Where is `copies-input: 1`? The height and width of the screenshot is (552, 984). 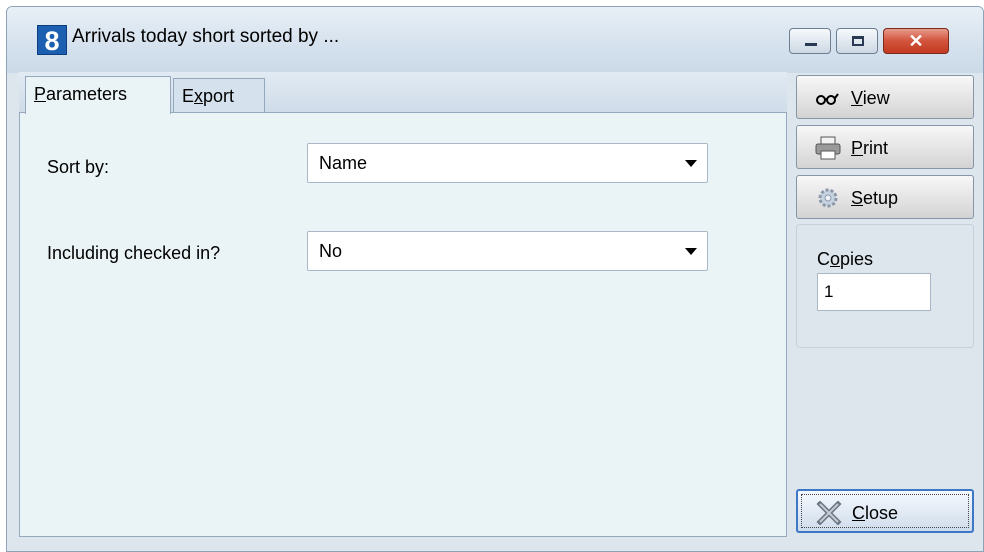 copies-input: 1 is located at coordinates (874, 292).